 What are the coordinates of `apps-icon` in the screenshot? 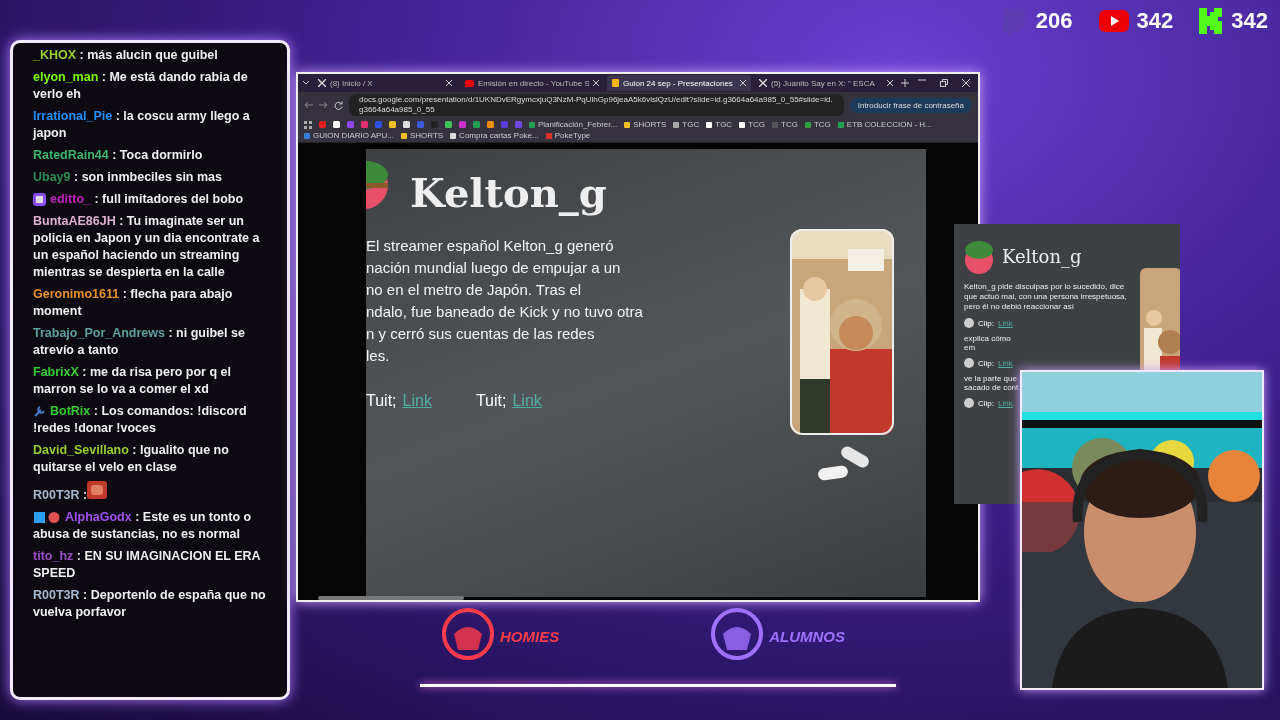 It's located at (308, 124).